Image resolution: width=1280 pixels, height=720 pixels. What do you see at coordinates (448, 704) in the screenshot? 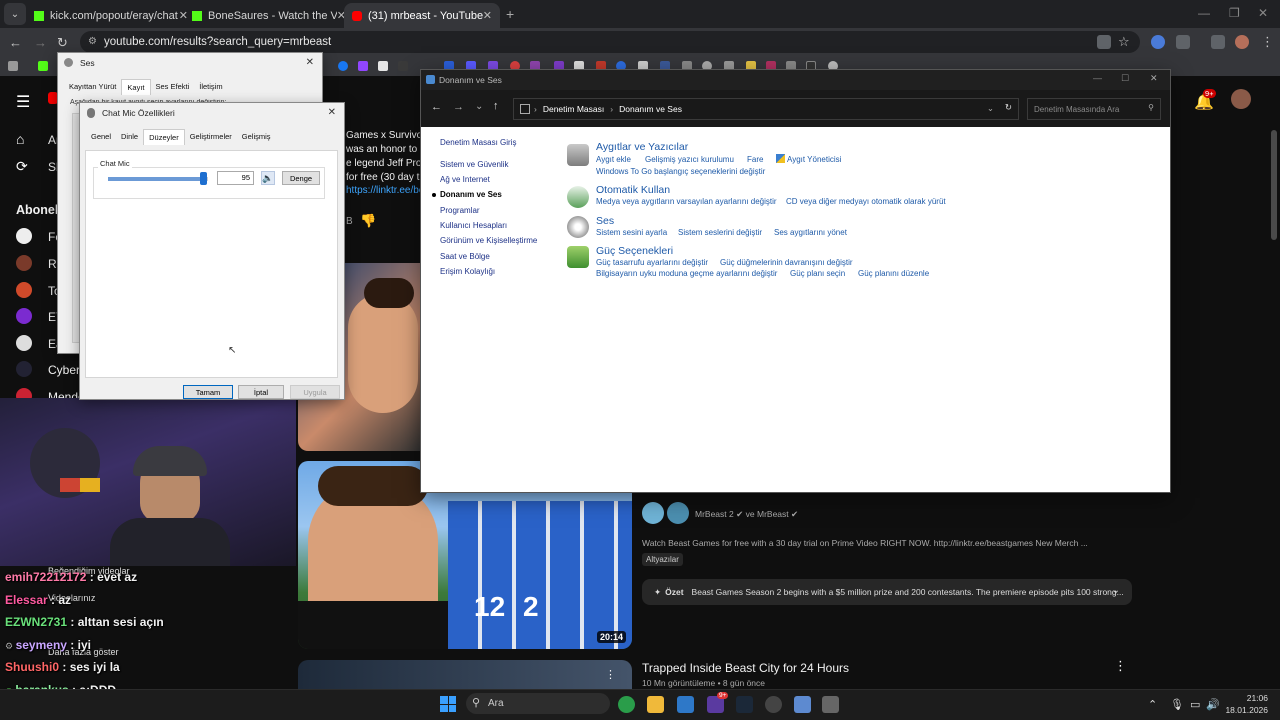
I see `start-windows-icon` at bounding box center [448, 704].